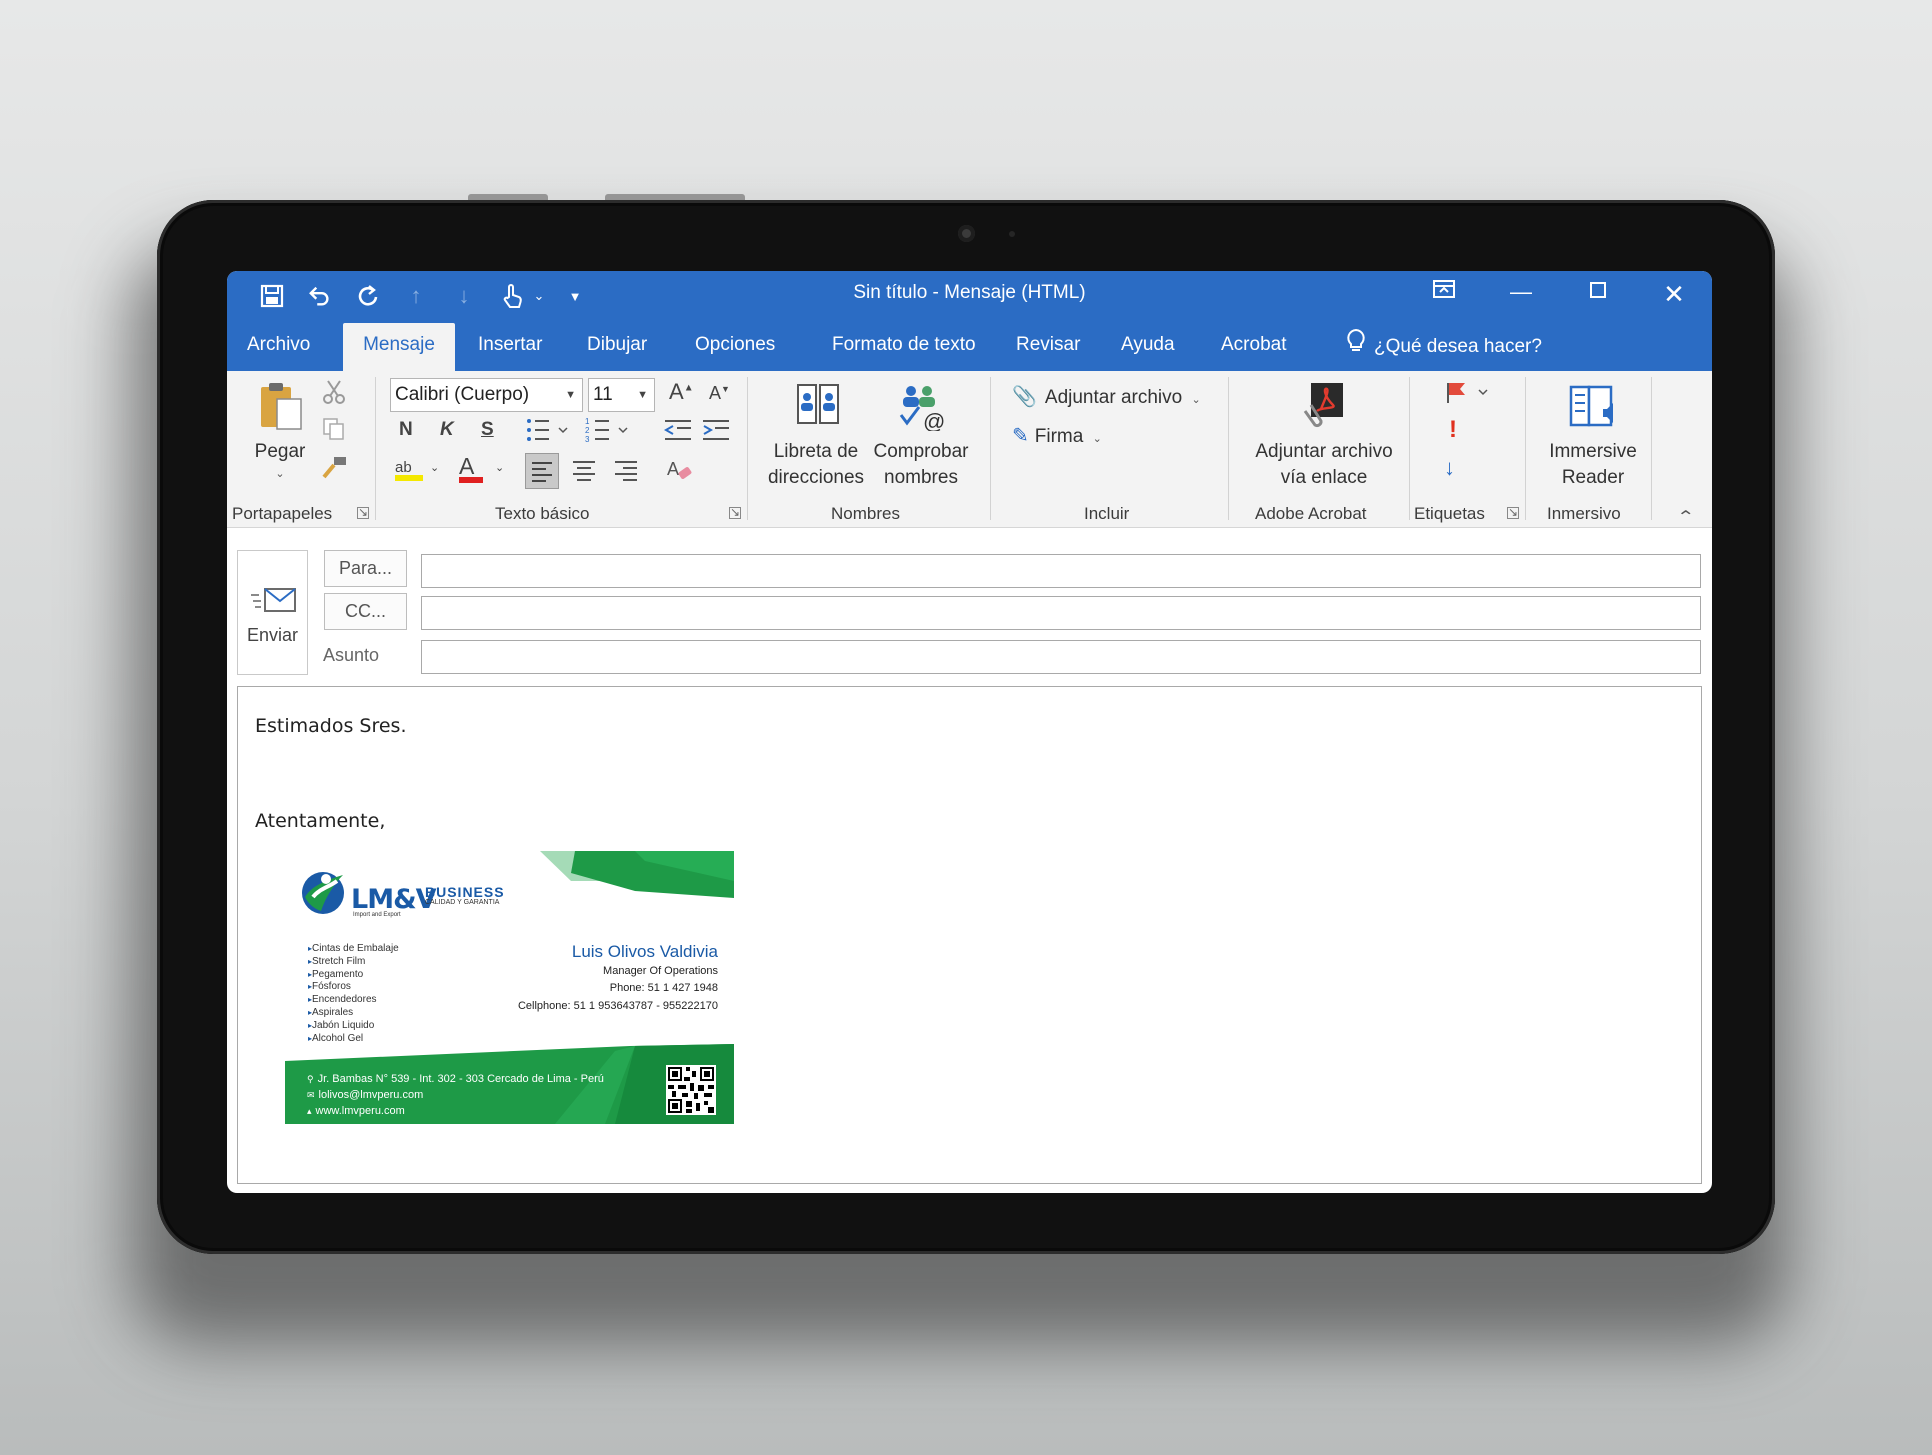 This screenshot has width=1932, height=1455. I want to click on tell-me-search: ¿Qué desea hacer?, so click(1444, 347).